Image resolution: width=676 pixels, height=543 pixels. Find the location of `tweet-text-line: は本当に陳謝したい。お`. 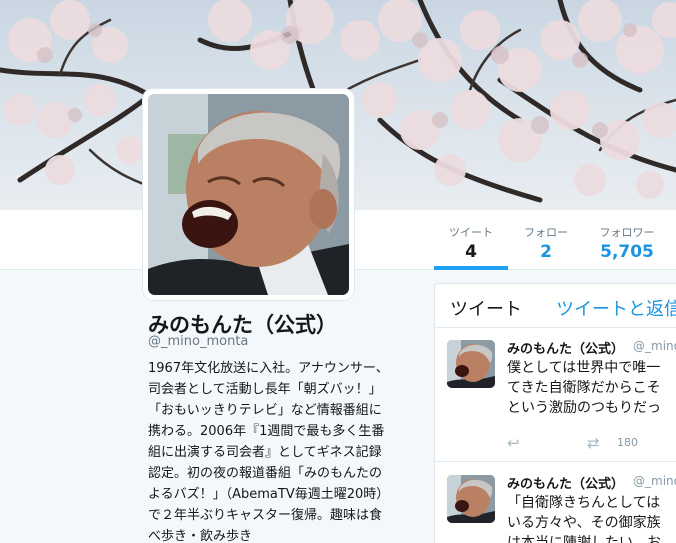

tweet-text-line: は本当に陳謝したい。お is located at coordinates (584, 539).